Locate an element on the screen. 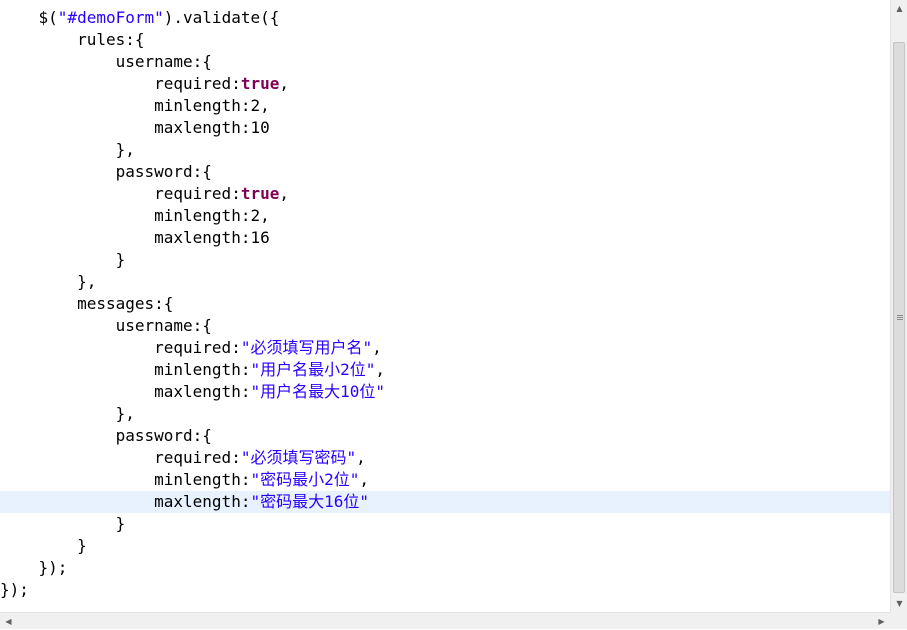 The width and height of the screenshot is (907, 630). vertical-scroll-thumb is located at coordinates (899, 317).